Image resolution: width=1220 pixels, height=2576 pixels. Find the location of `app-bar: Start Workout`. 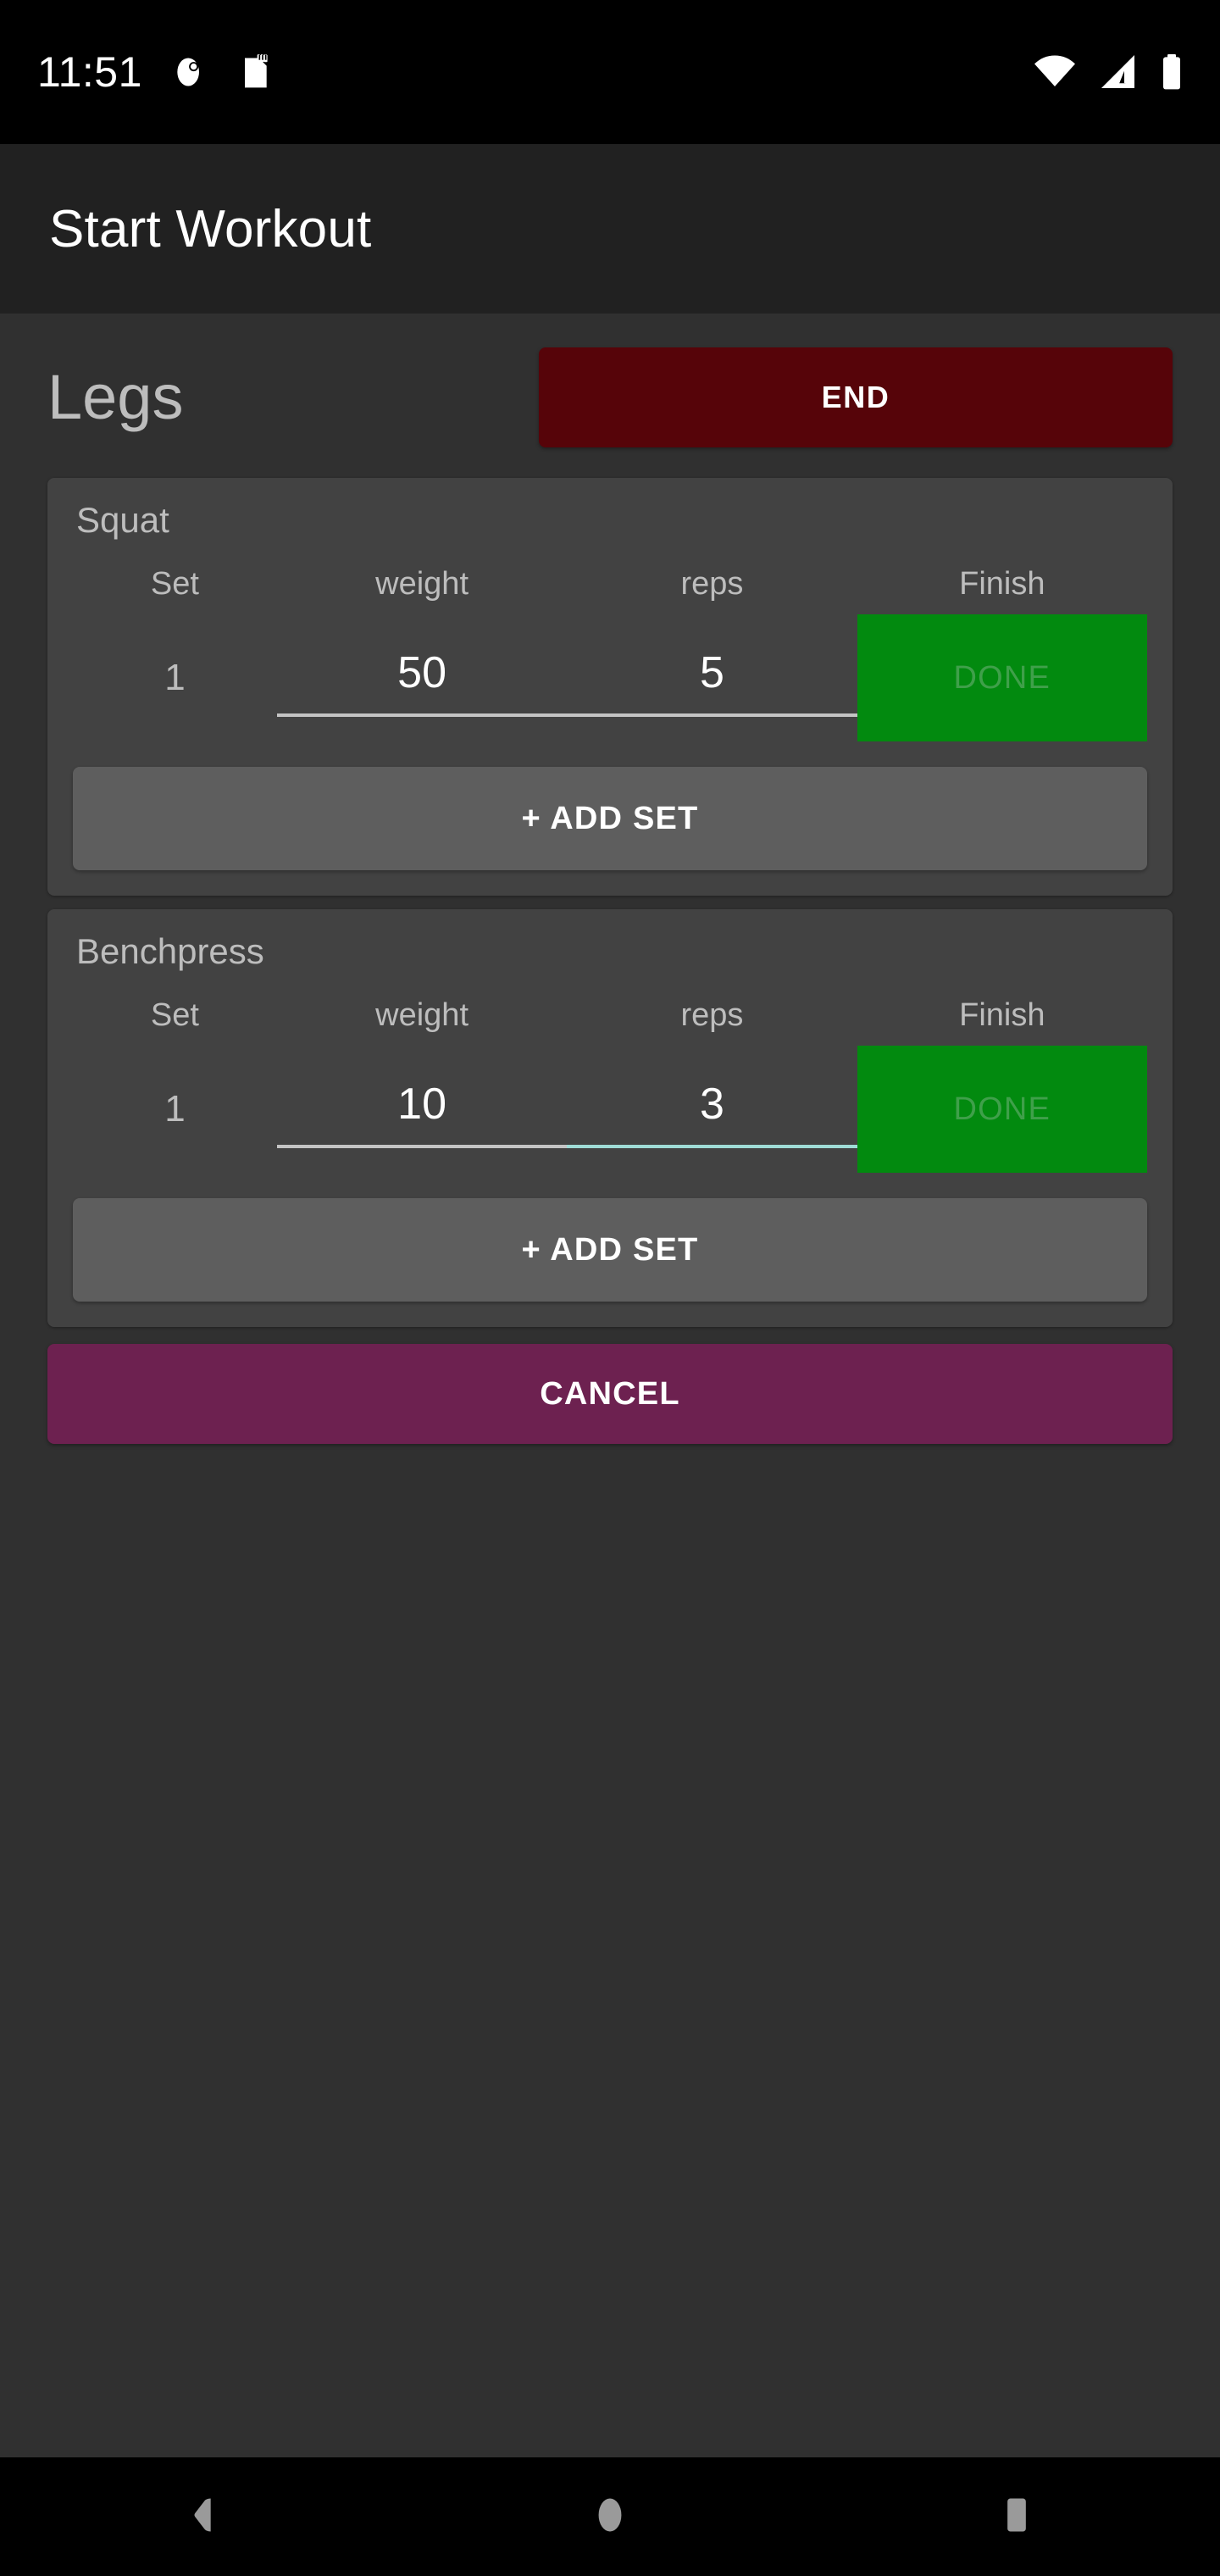

app-bar: Start Workout is located at coordinates (610, 229).